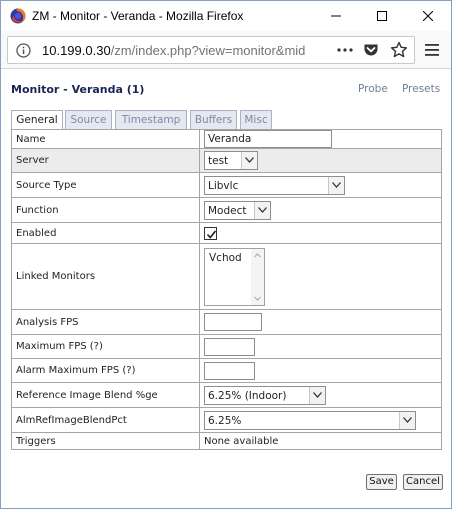 This screenshot has height=509, width=452. I want to click on firefox-icon, so click(18, 16).